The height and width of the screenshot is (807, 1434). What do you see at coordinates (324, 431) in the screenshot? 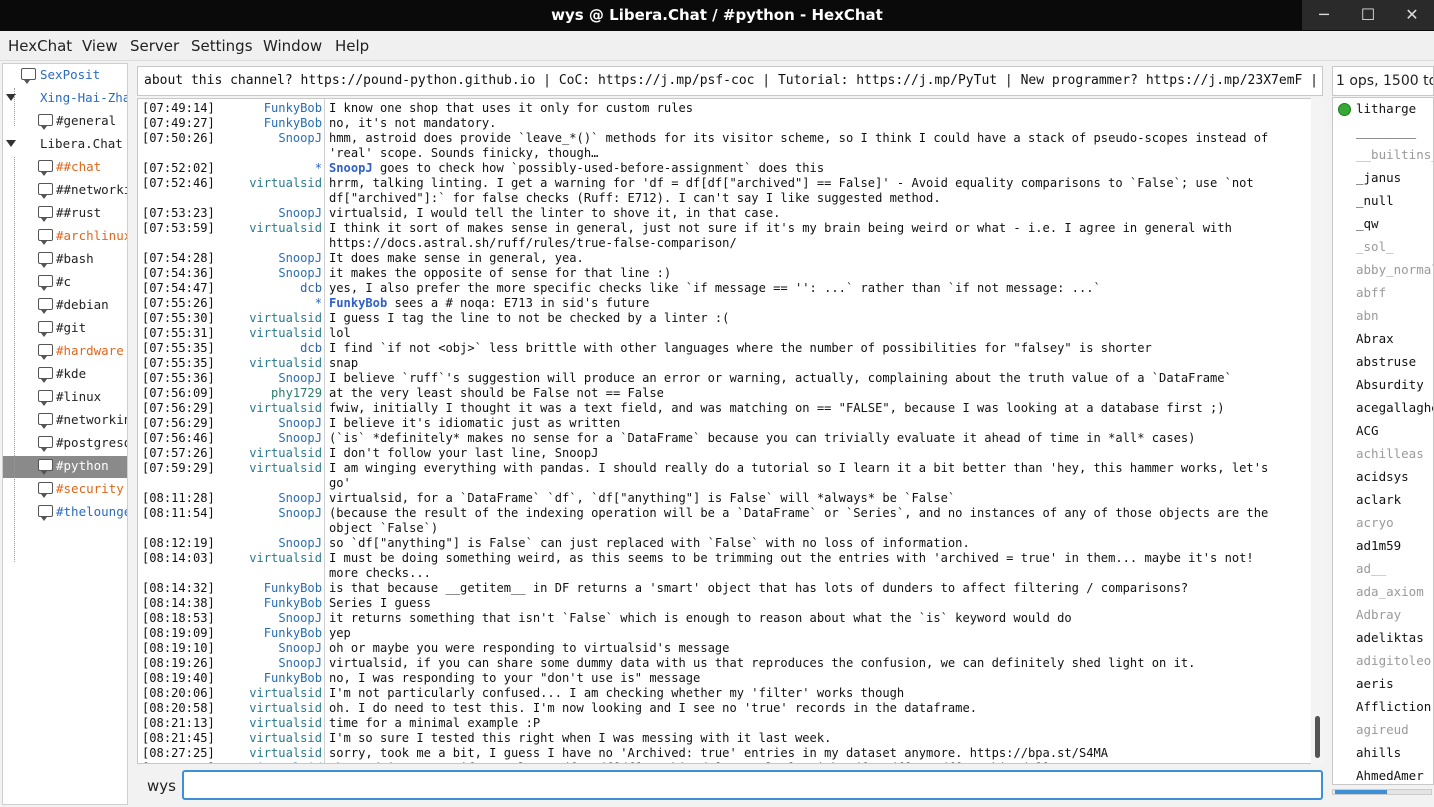
I see `nick-column-separator` at bounding box center [324, 431].